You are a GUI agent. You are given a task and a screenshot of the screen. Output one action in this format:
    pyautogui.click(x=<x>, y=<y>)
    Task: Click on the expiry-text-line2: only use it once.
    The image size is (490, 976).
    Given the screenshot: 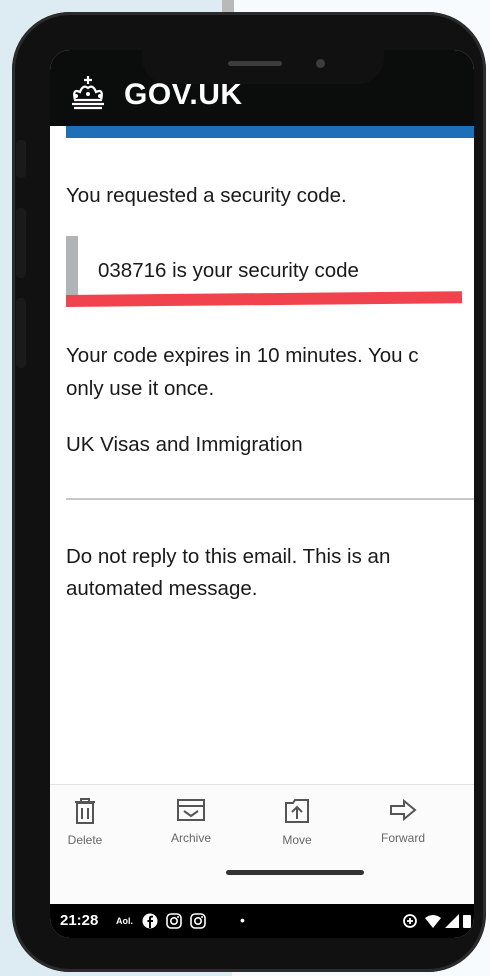 What is the action you would take?
    pyautogui.click(x=140, y=388)
    